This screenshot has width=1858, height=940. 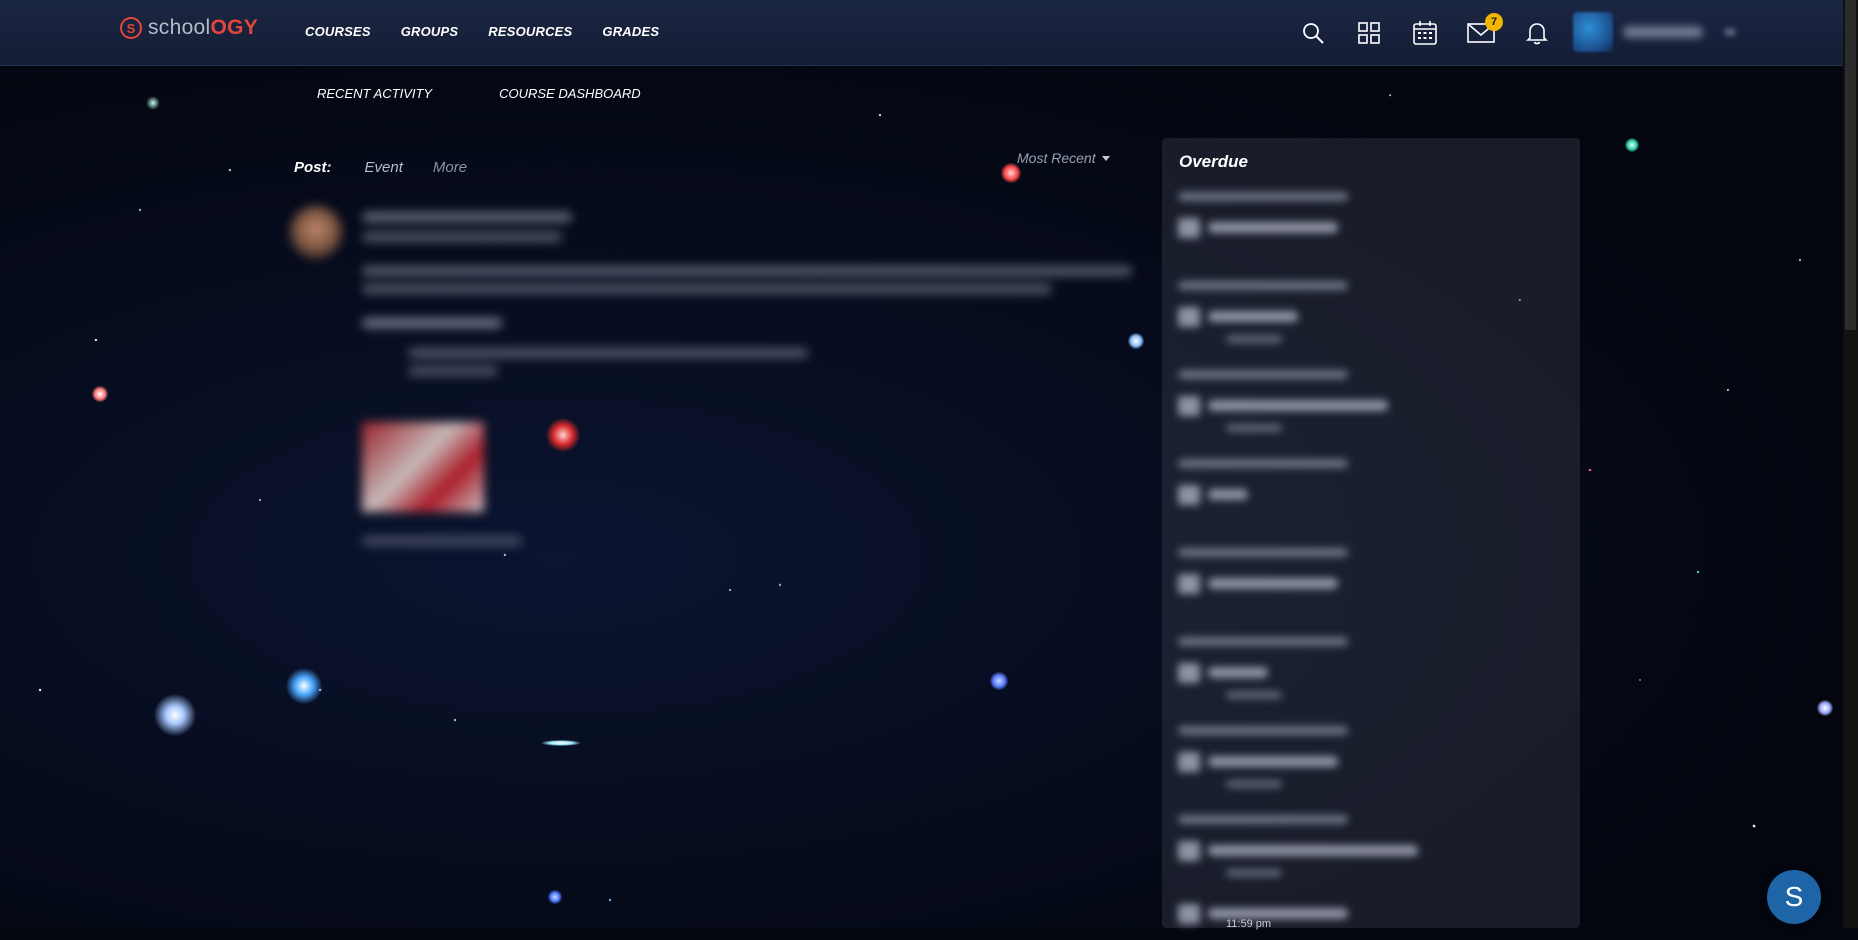 I want to click on tab-event: Event, so click(x=384, y=167).